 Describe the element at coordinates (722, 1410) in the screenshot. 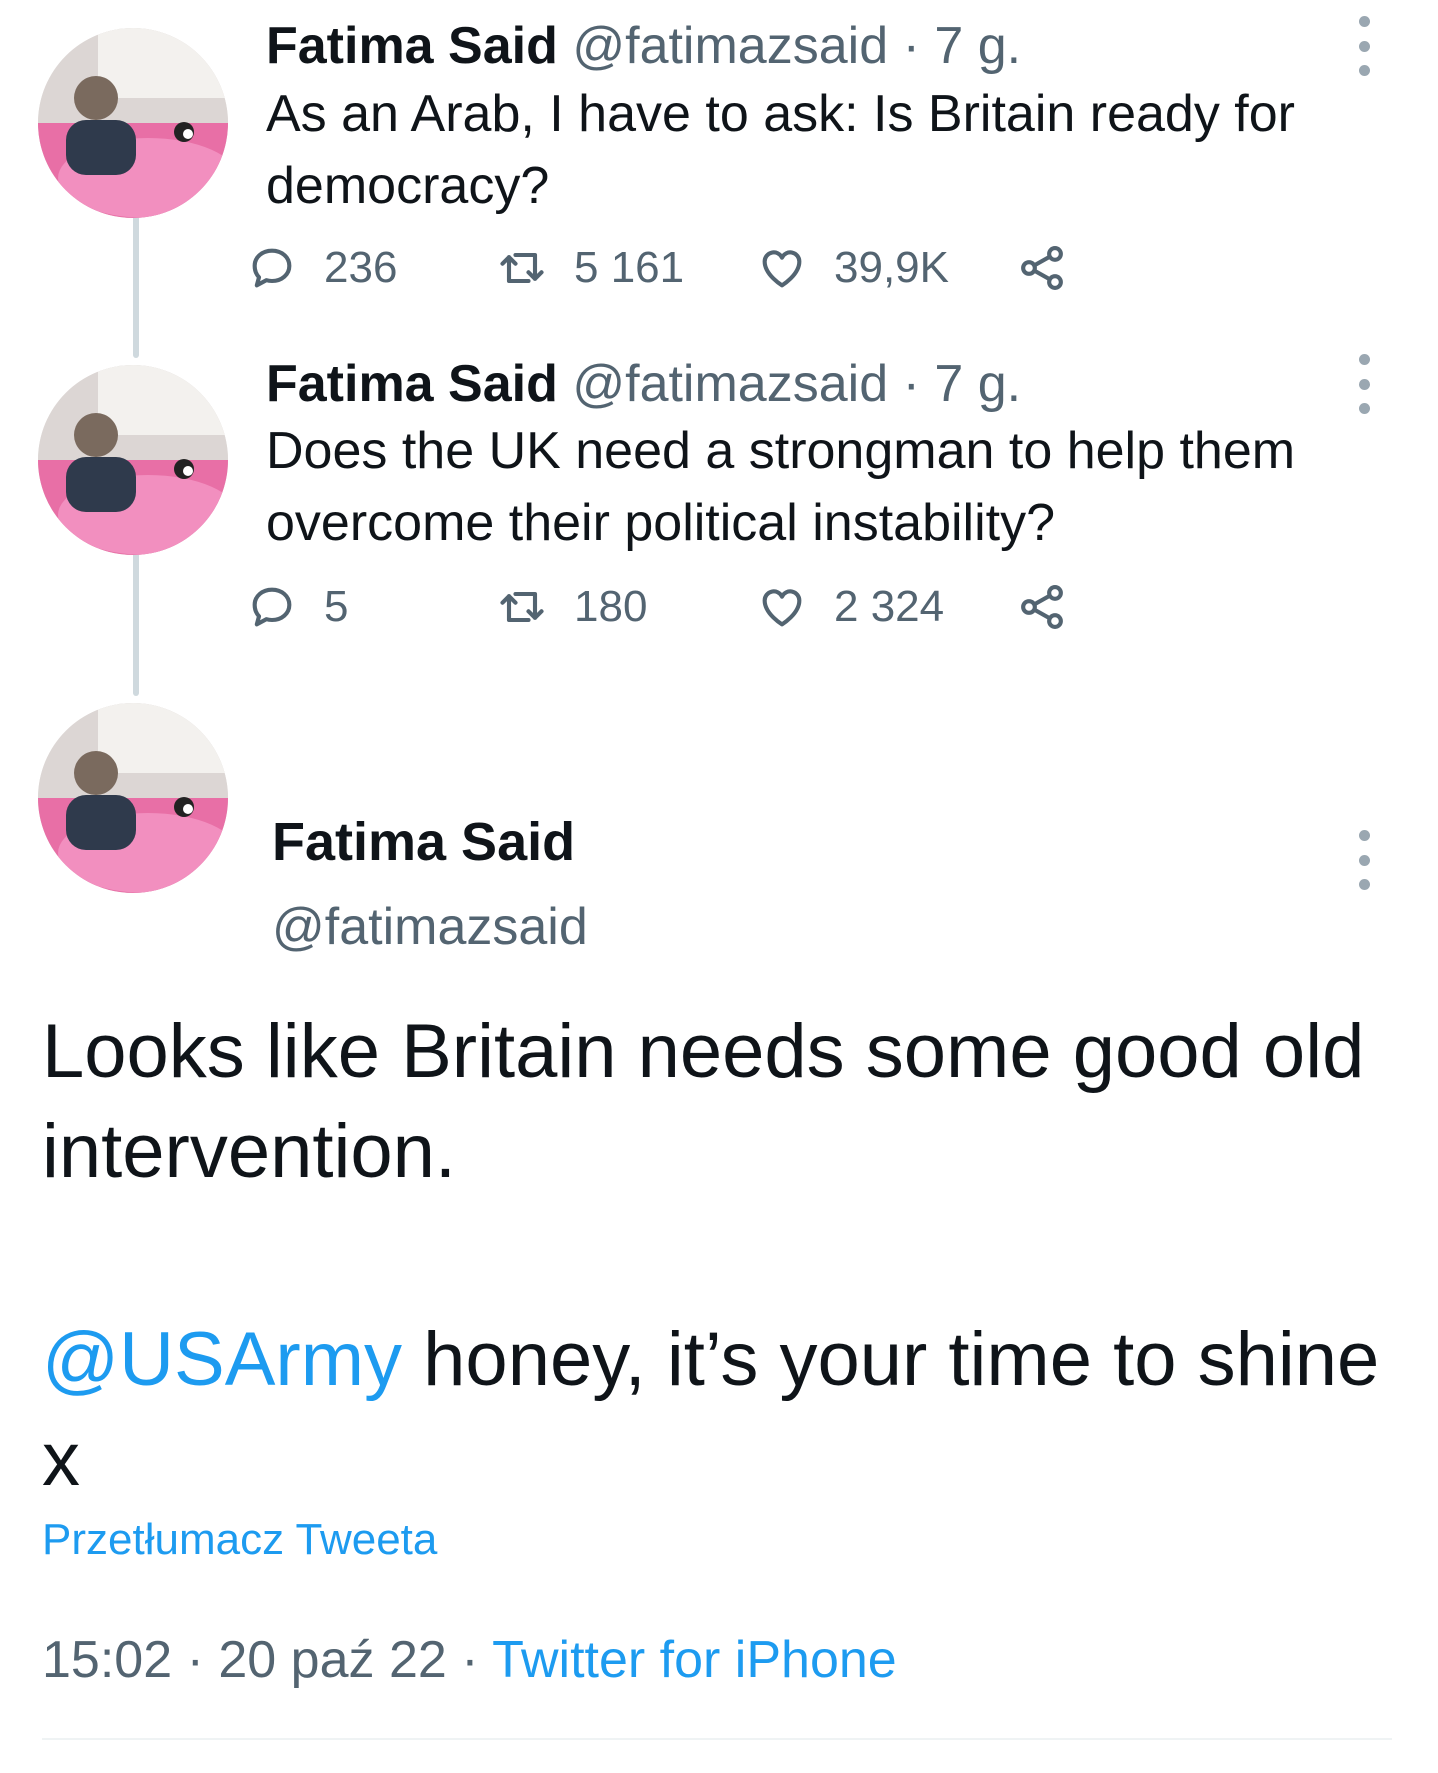

I see `tweet-text-mention-line: @USArmy honey, it’s your time to shine x` at that location.